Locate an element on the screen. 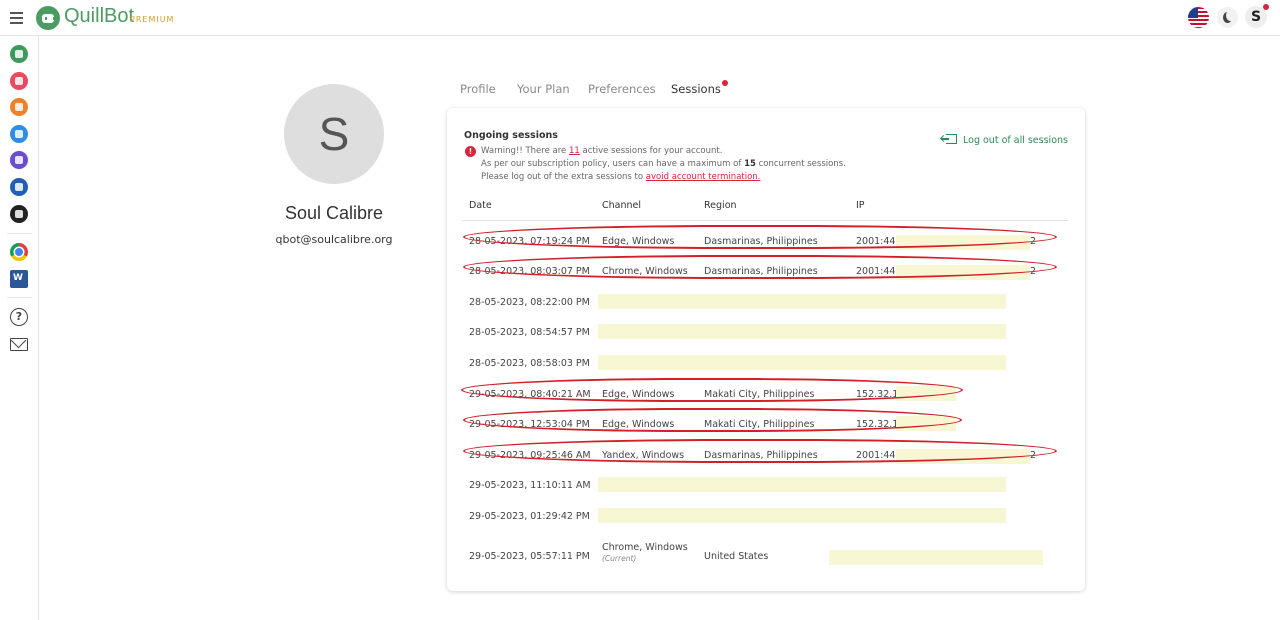 The height and width of the screenshot is (620, 1280). session-date: 28-05-2023, 08:58:03 PM is located at coordinates (529, 363).